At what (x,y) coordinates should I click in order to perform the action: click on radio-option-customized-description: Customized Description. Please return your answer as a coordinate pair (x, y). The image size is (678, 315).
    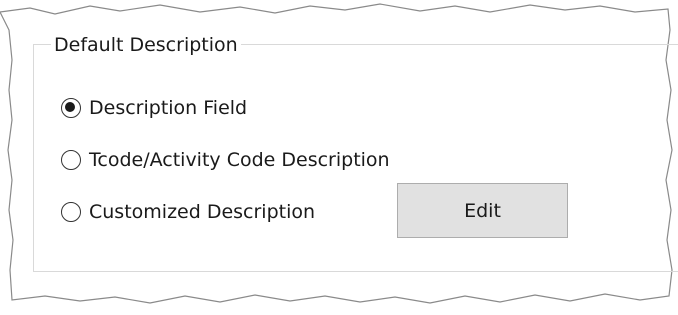
    Looking at the image, I should click on (188, 212).